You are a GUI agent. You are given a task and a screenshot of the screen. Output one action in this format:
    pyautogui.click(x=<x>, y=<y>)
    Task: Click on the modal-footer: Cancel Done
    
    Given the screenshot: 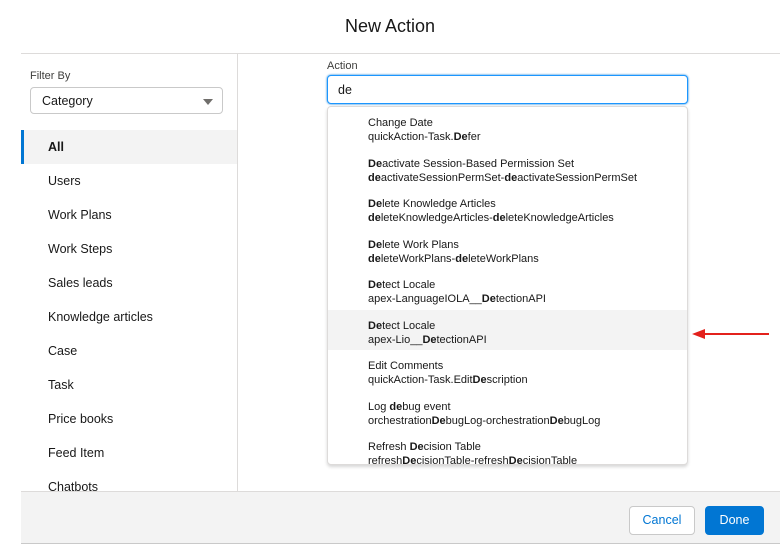 What is the action you would take?
    pyautogui.click(x=400, y=517)
    